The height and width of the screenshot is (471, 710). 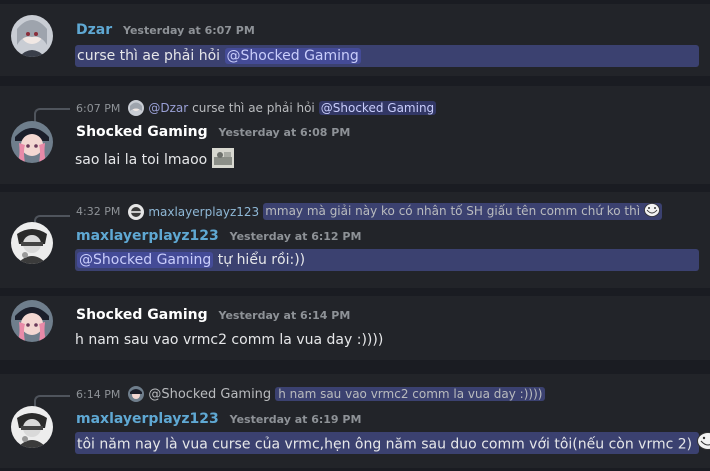 What do you see at coordinates (387, 260) in the screenshot?
I see `message-body: @Shocked Gaming tự hiểu rồi:))` at bounding box center [387, 260].